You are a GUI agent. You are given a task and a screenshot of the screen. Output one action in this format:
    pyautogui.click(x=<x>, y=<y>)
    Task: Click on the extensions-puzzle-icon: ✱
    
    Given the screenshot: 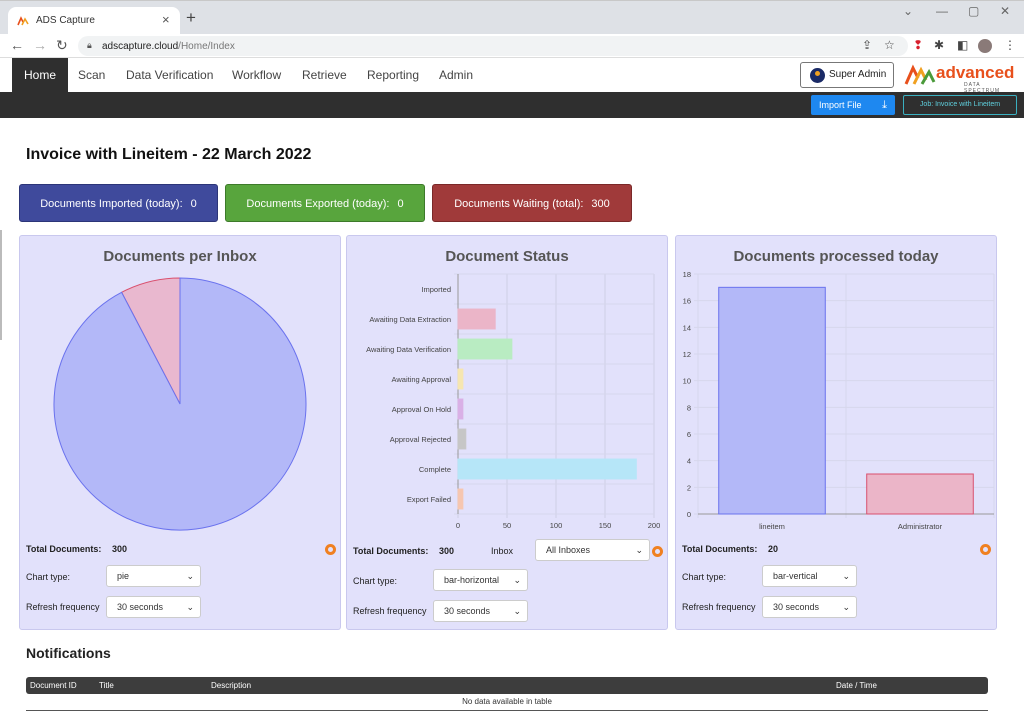 What is the action you would take?
    pyautogui.click(x=939, y=45)
    